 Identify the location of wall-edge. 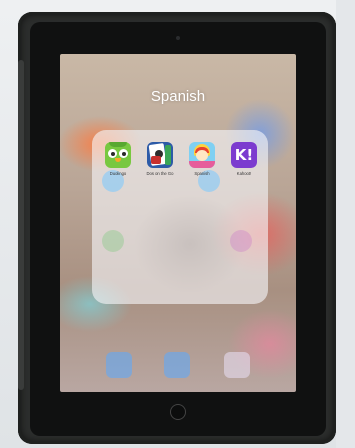
(345, 224).